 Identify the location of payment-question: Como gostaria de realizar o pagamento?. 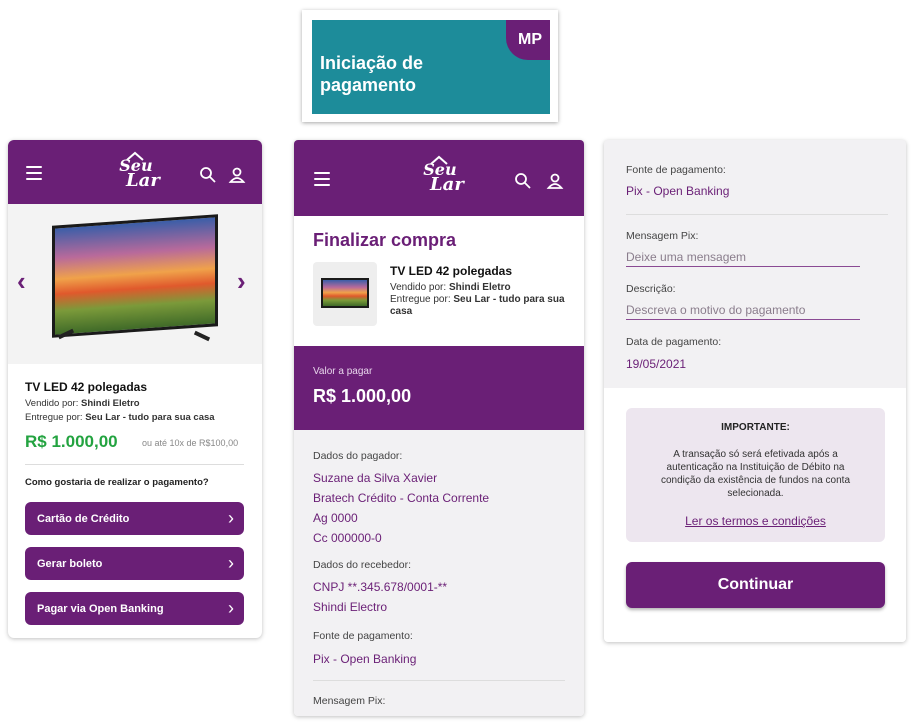
(117, 482).